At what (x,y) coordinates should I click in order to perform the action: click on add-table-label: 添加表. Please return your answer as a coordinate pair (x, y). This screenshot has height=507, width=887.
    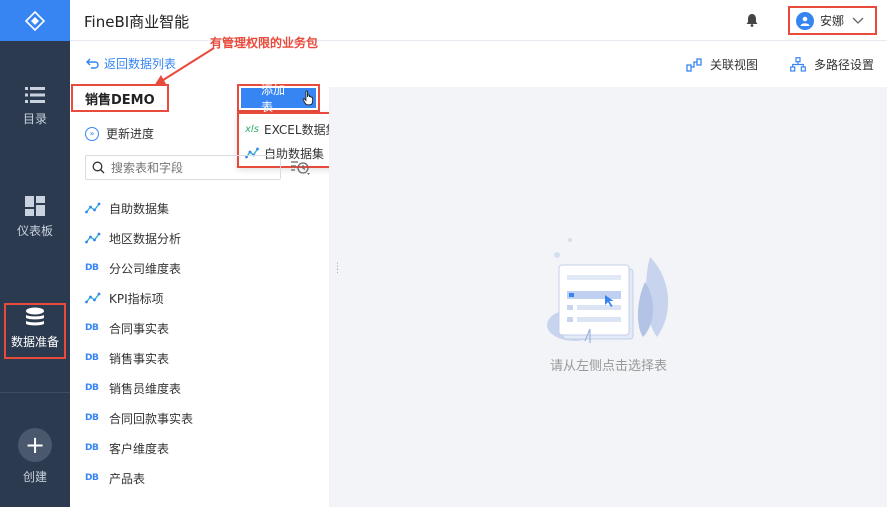
    Looking at the image, I should click on (273, 98).